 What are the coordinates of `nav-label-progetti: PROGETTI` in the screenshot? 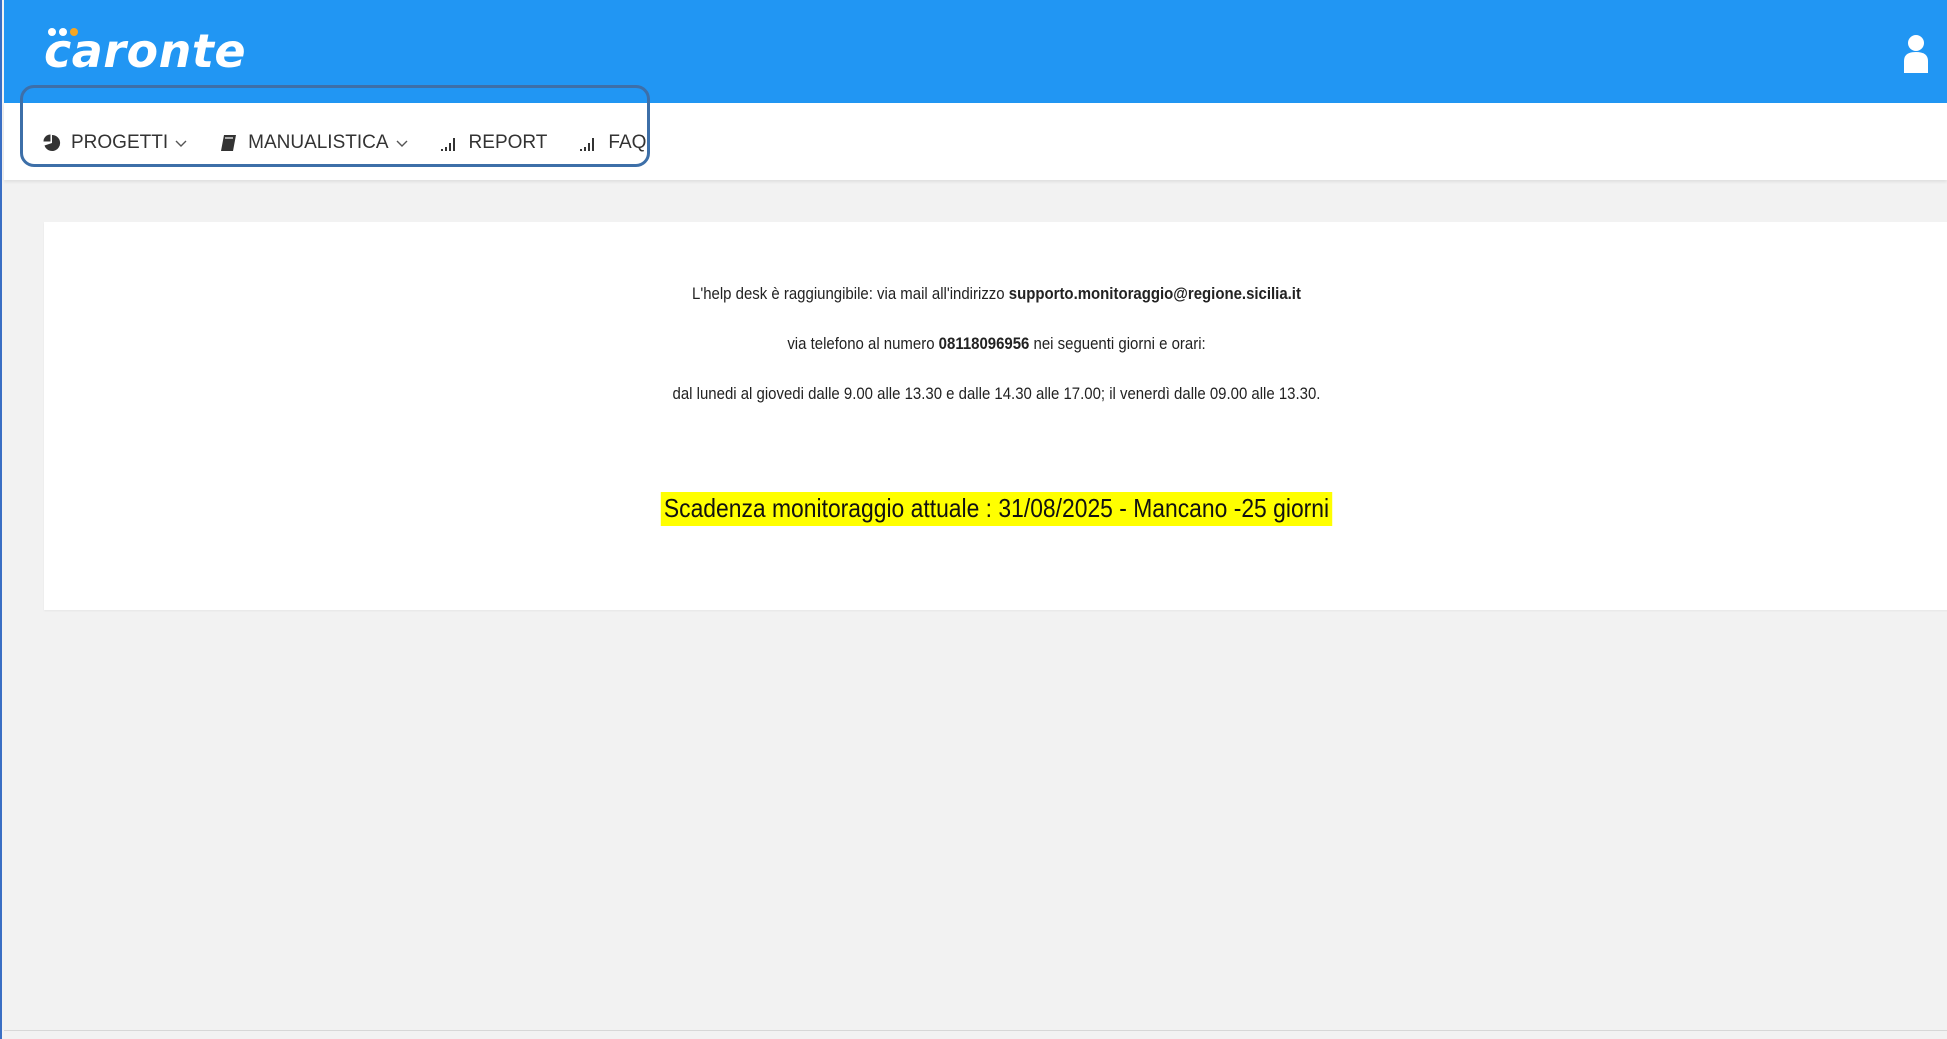 It's located at (120, 142).